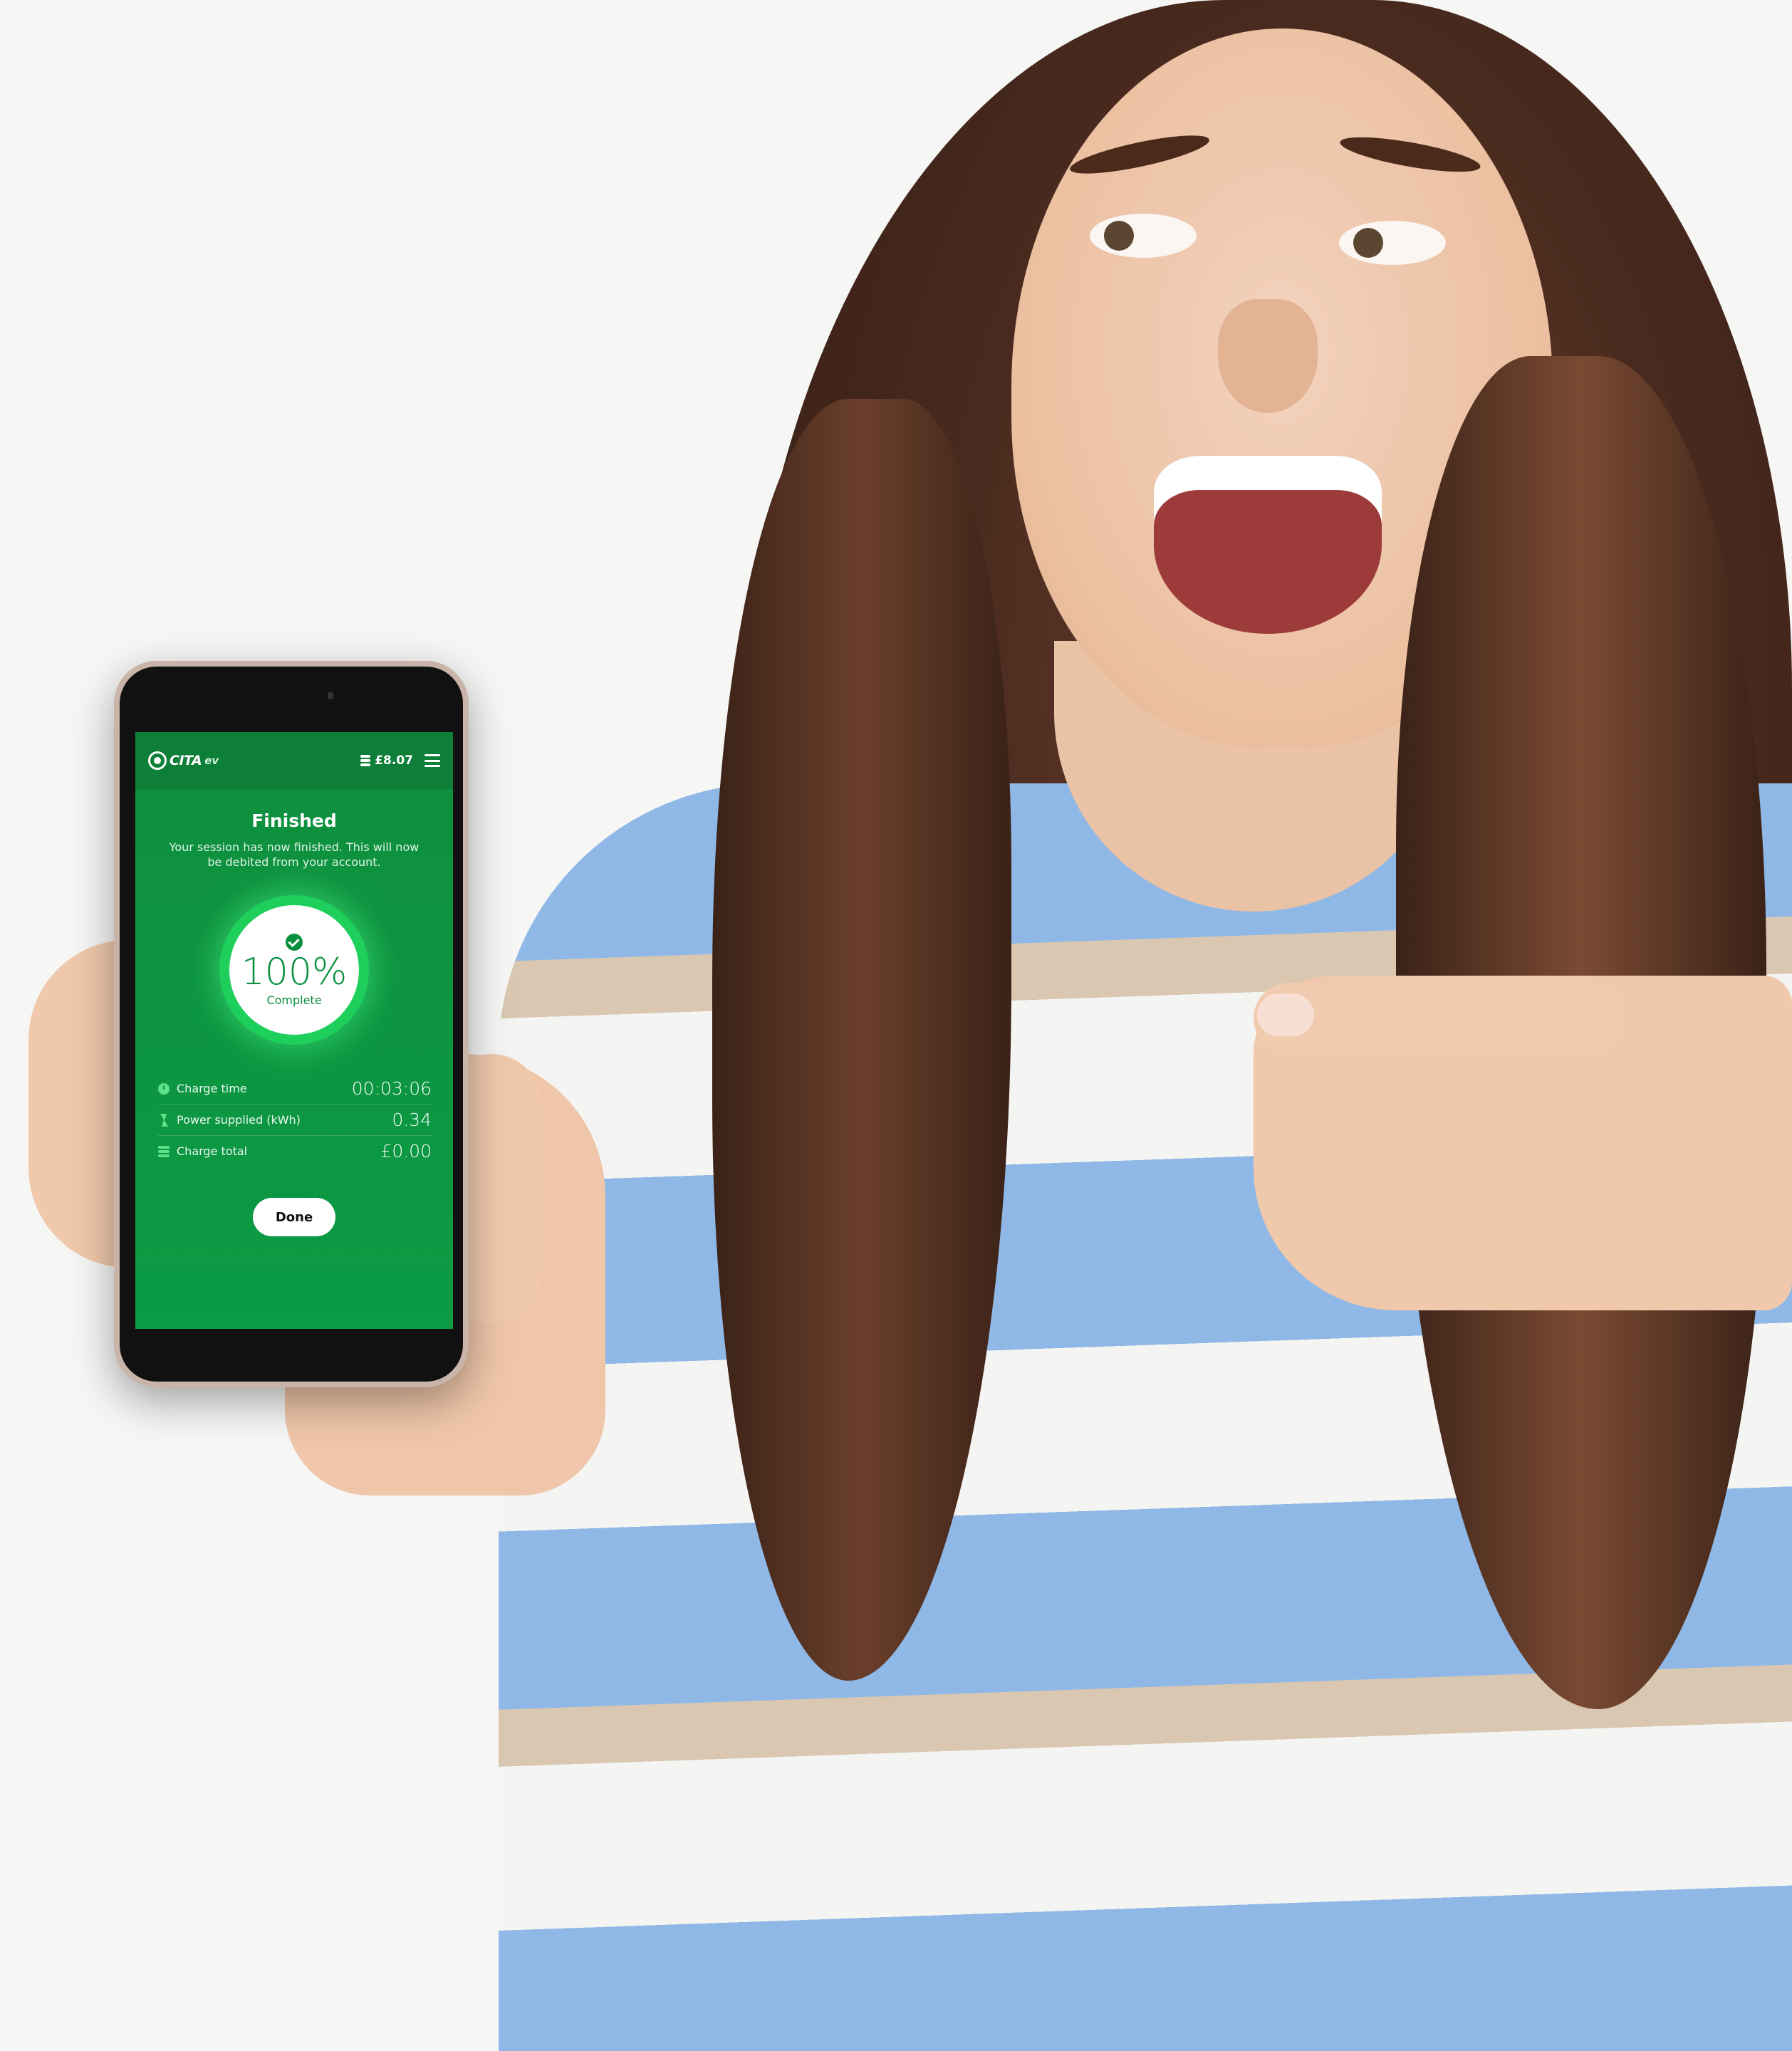  Describe the element at coordinates (330, 695) in the screenshot. I see `earpiece` at that location.